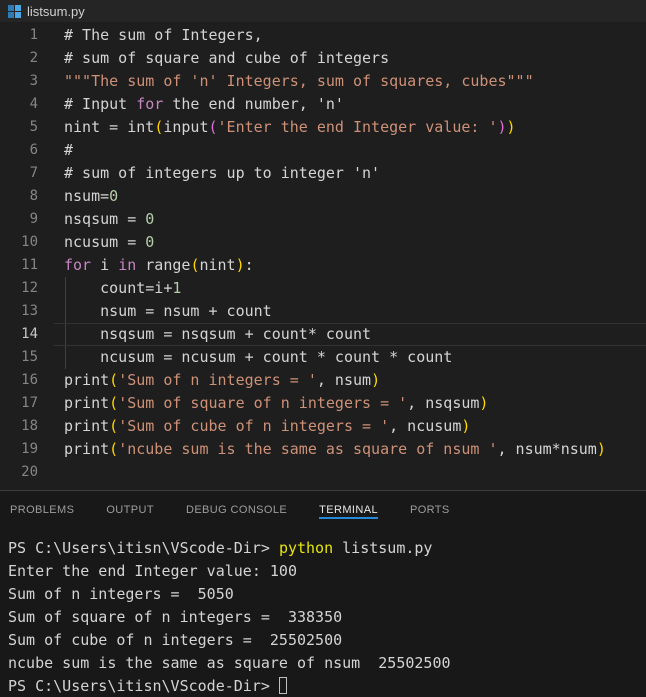 The image size is (646, 697). Describe the element at coordinates (46, 11) in the screenshot. I see `tab-listsum-py: listsum.py` at that location.